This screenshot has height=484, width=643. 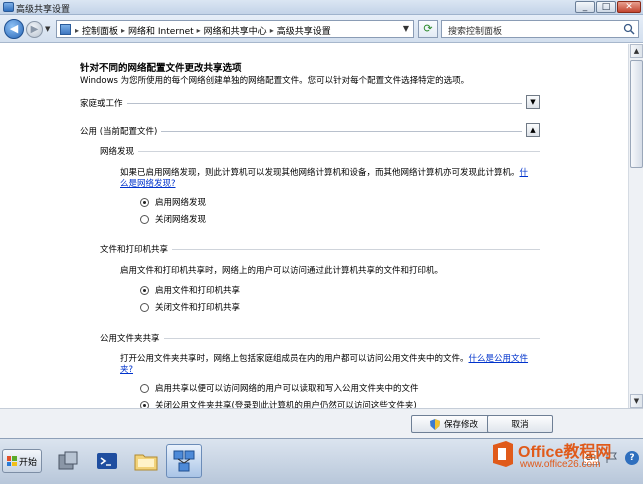 I want to click on minimize-button: _, so click(x=585, y=7).